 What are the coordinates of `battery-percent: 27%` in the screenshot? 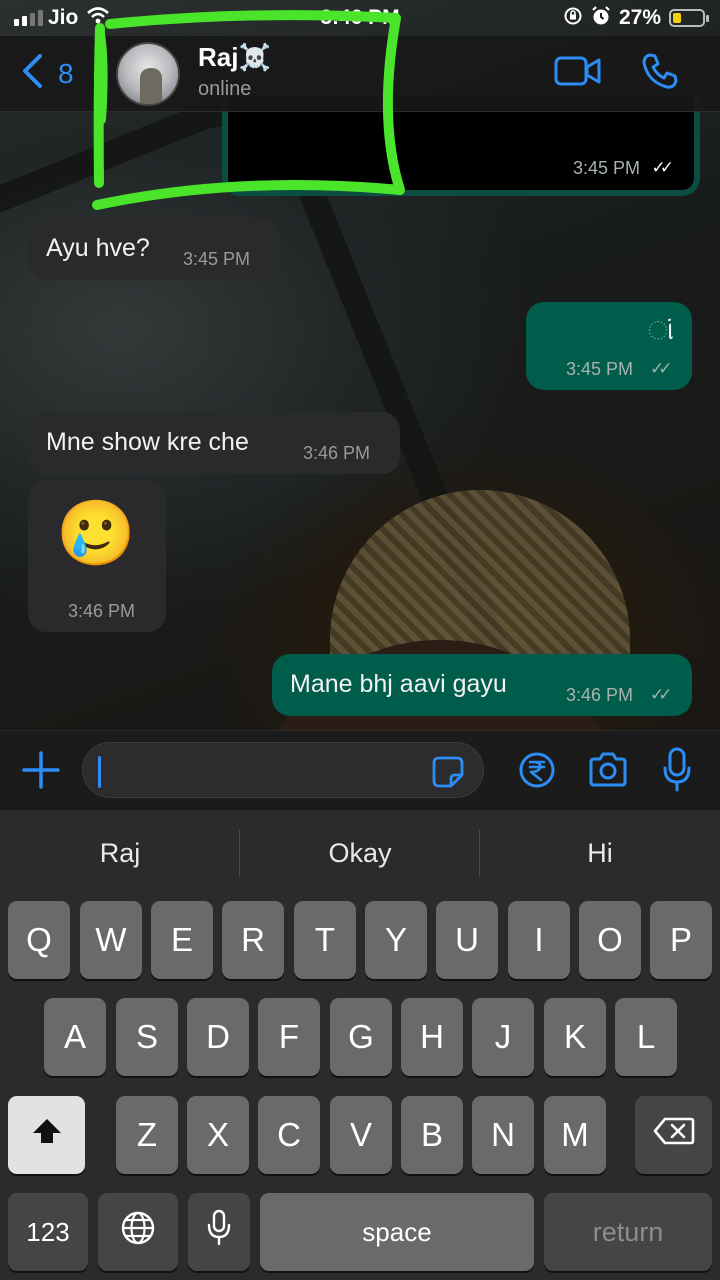 It's located at (640, 17).